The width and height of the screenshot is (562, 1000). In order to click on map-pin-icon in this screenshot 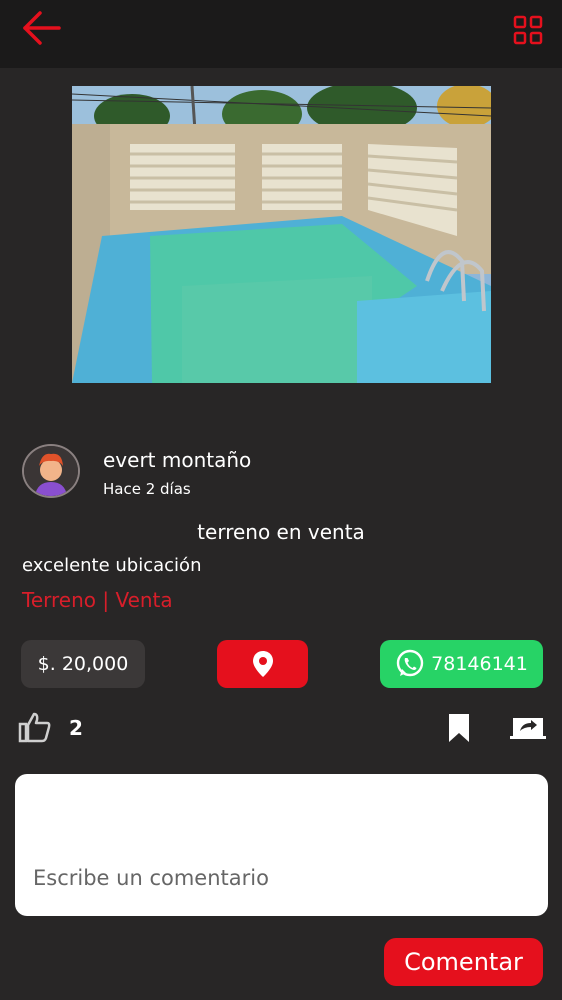, I will do `click(262, 664)`.